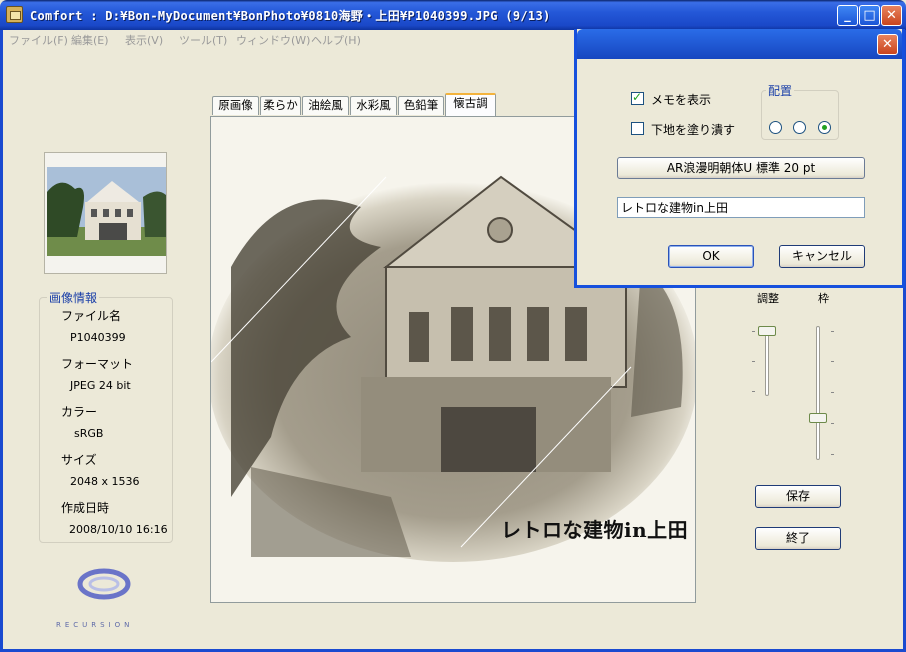  I want to click on canvas-caption: レトロな建物in上田, so click(595, 530).